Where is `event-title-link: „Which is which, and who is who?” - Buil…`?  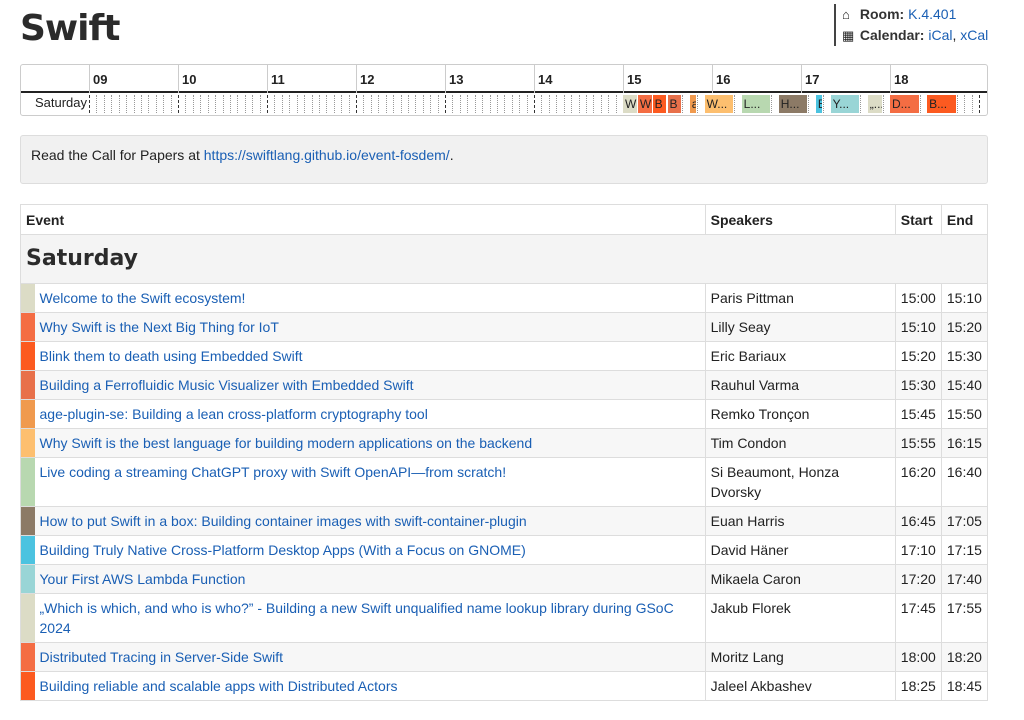 event-title-link: „Which is which, and who is who?” - Buil… is located at coordinates (357, 618).